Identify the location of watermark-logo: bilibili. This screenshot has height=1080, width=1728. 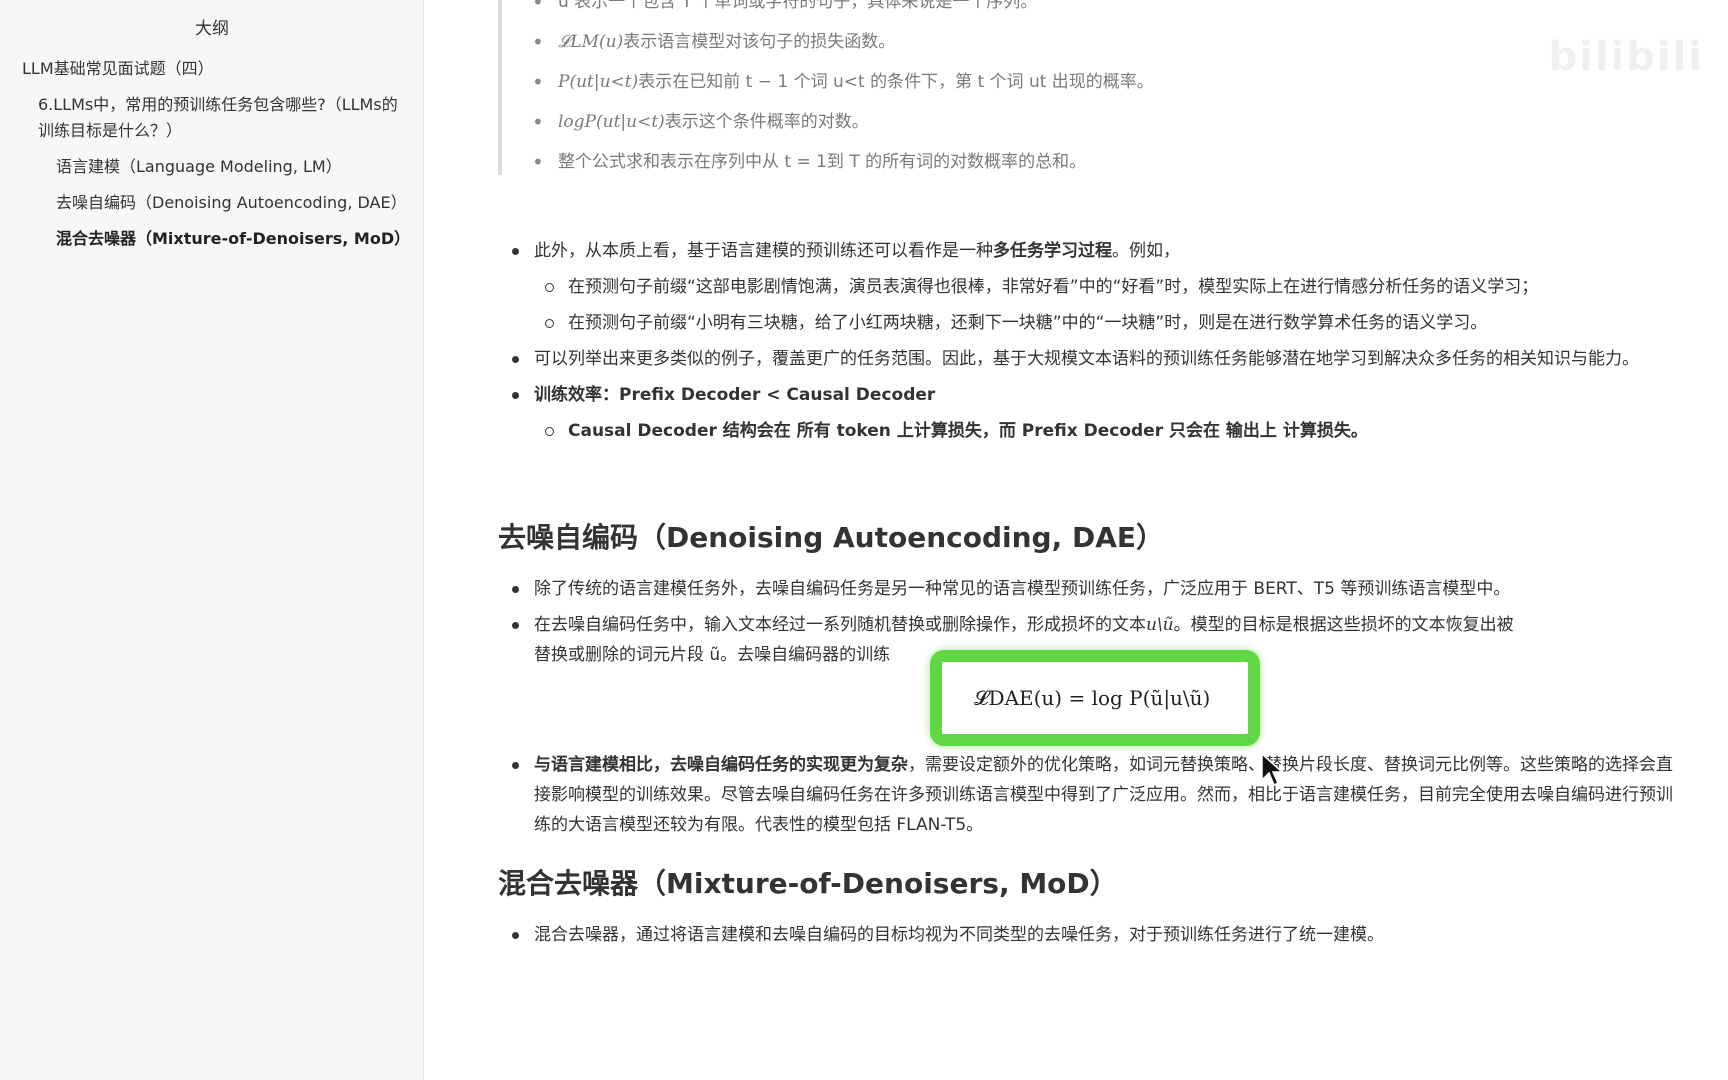
(1626, 57).